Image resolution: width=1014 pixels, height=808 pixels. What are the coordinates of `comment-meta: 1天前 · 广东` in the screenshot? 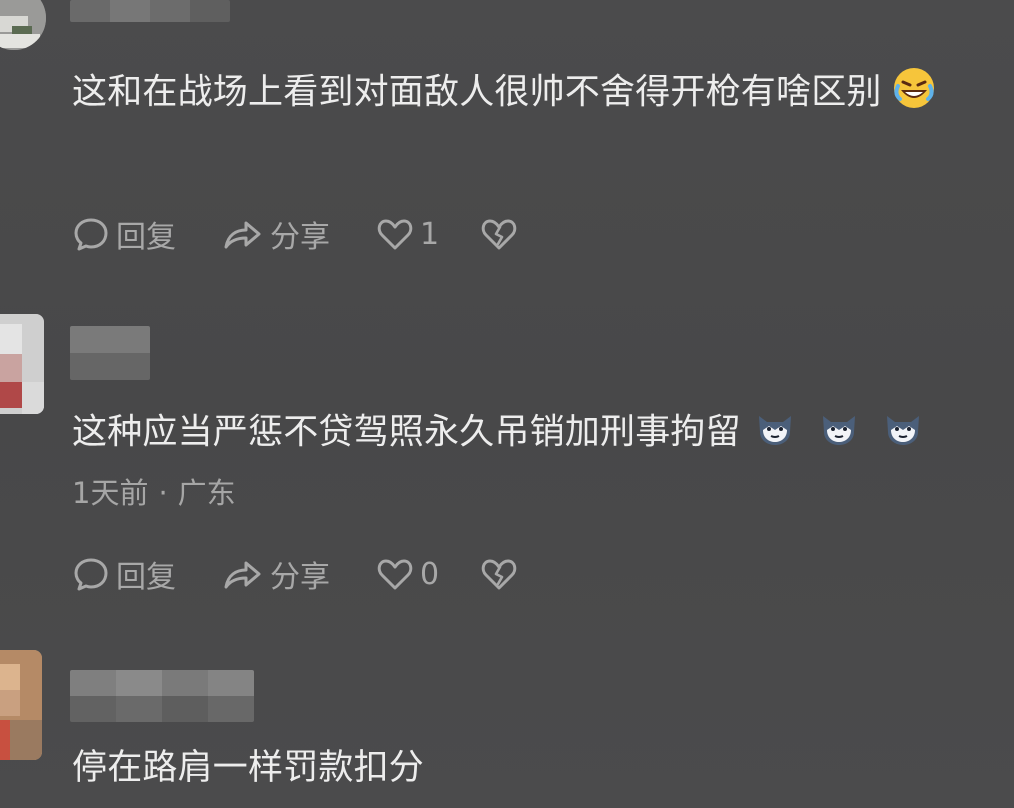 It's located at (154, 491).